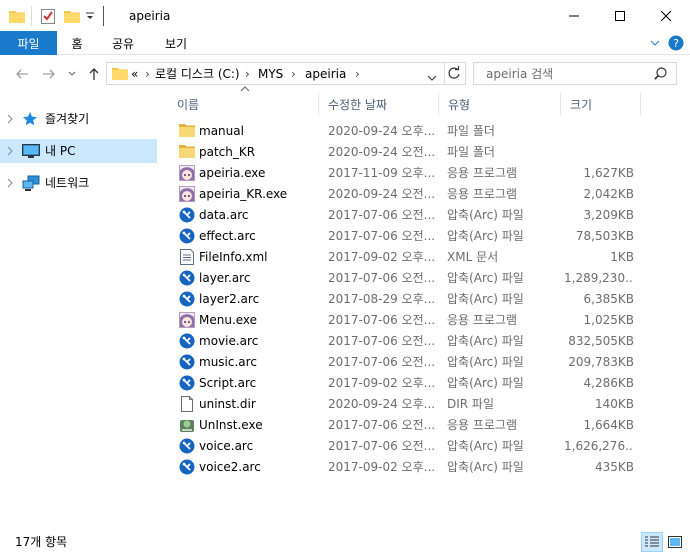 This screenshot has width=690, height=555. I want to click on tab-home: 홈, so click(77, 43).